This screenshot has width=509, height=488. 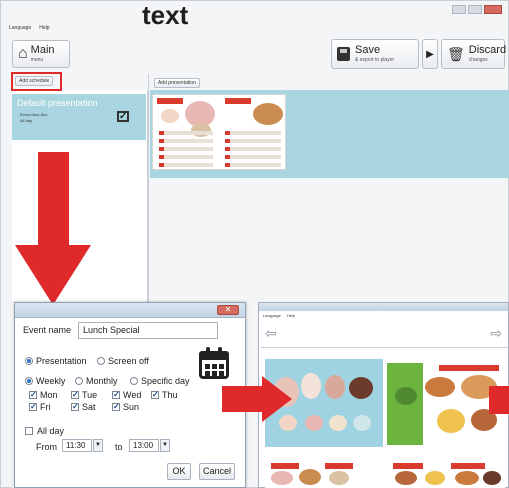 What do you see at coordinates (116, 395) in the screenshot?
I see `day-checkbox-wed: ✓` at bounding box center [116, 395].